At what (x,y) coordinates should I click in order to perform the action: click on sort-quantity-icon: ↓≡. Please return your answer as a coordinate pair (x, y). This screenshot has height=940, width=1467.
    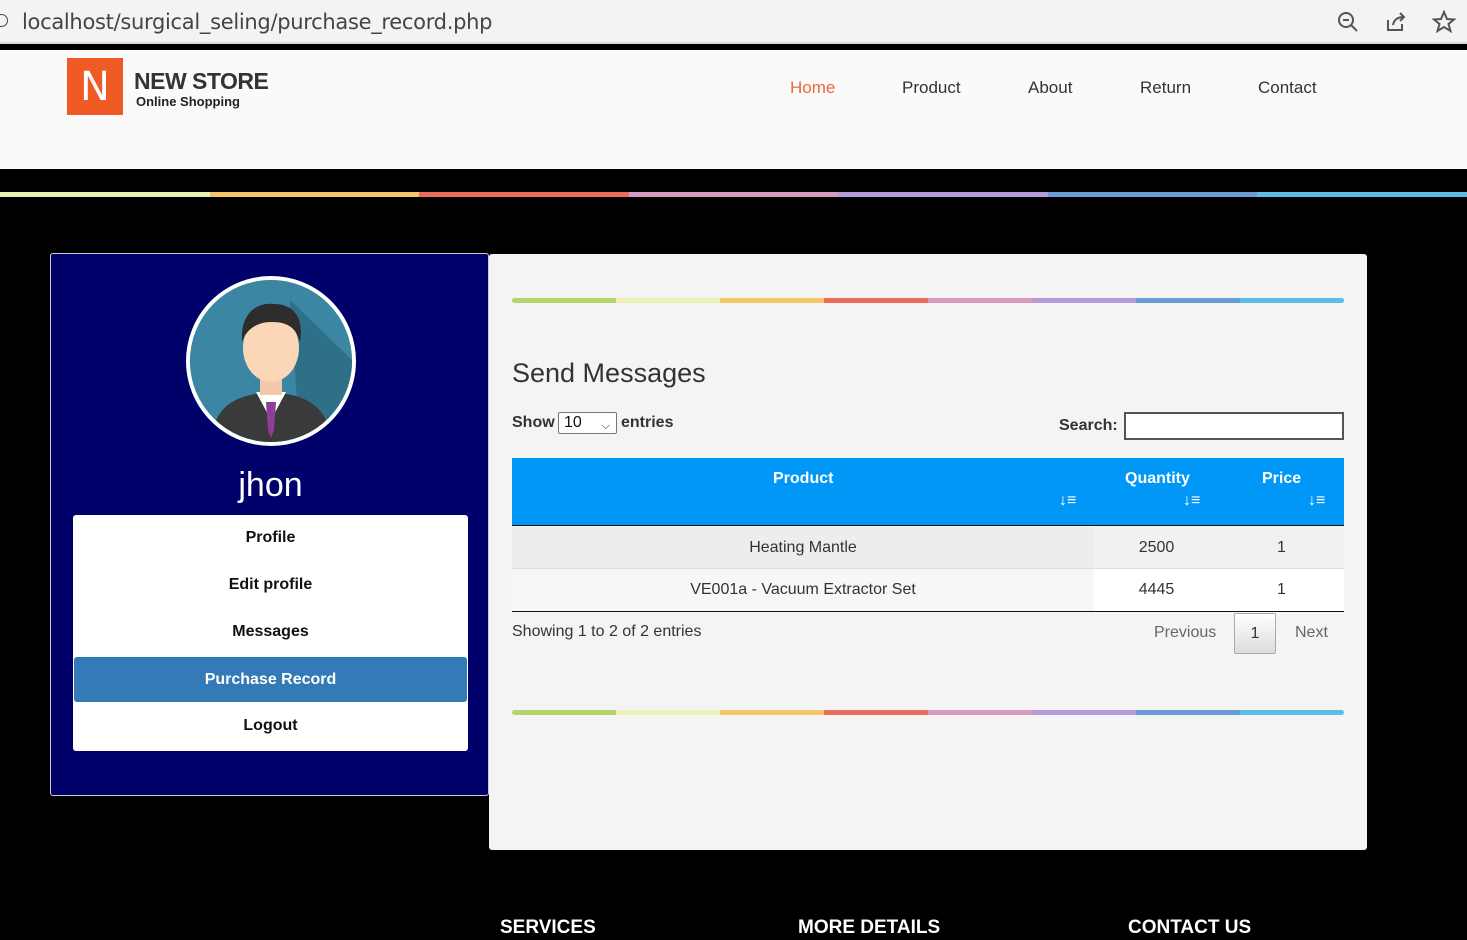
    Looking at the image, I should click on (1191, 501).